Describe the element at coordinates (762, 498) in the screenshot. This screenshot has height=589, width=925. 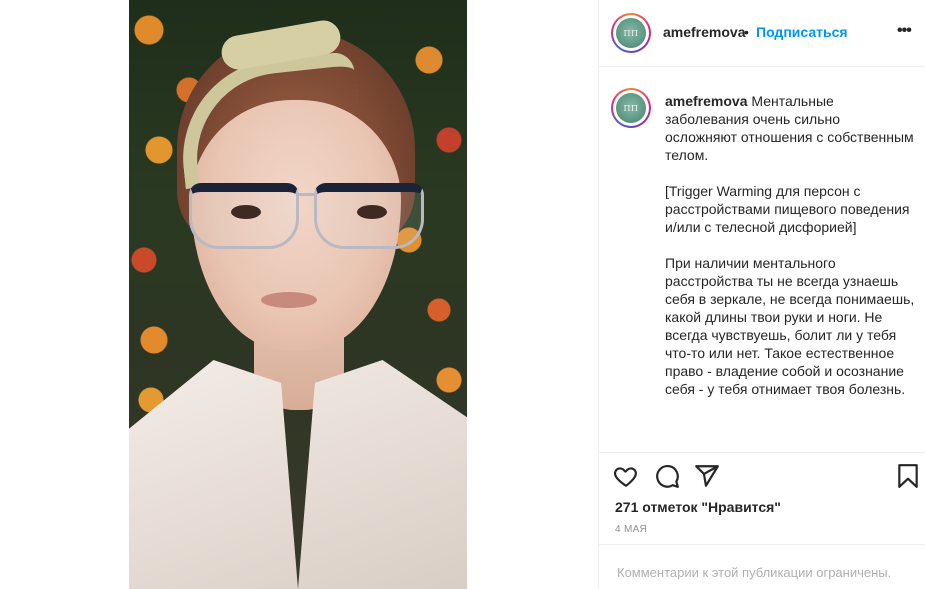
I see `post-actions: 271 отметок "Нравится" 4 мая` at that location.